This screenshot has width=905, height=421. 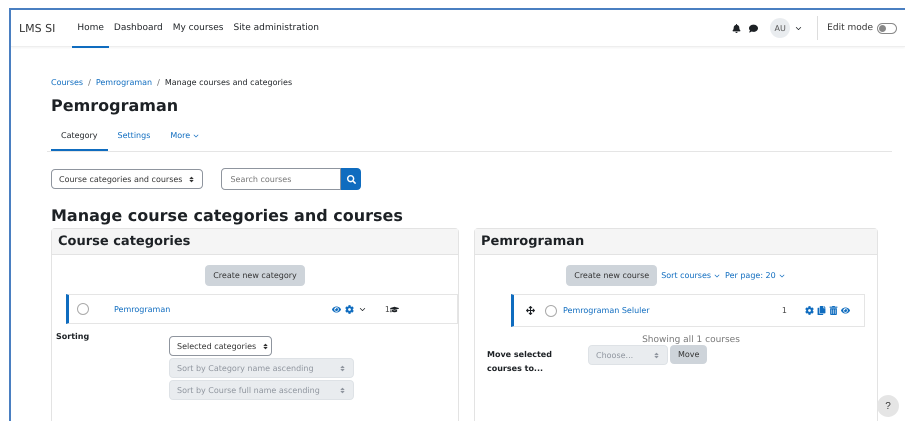 I want to click on search-icon, so click(x=351, y=179).